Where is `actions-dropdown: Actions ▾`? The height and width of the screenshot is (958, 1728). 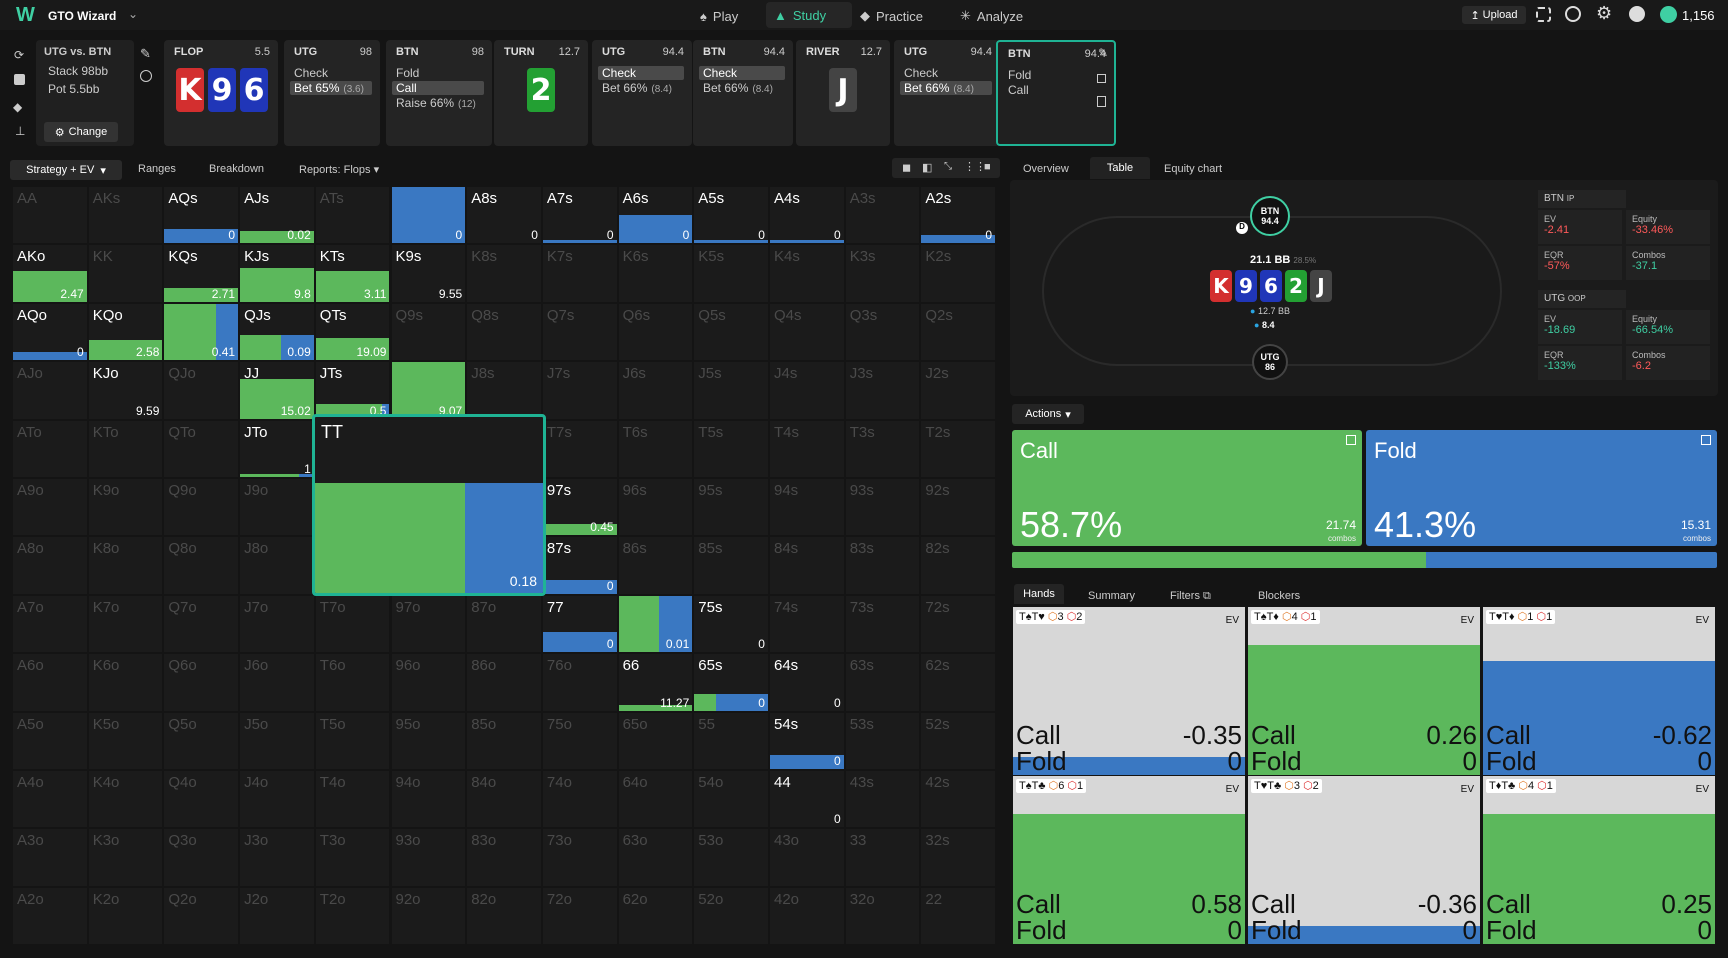
actions-dropdown: Actions ▾ is located at coordinates (1048, 414).